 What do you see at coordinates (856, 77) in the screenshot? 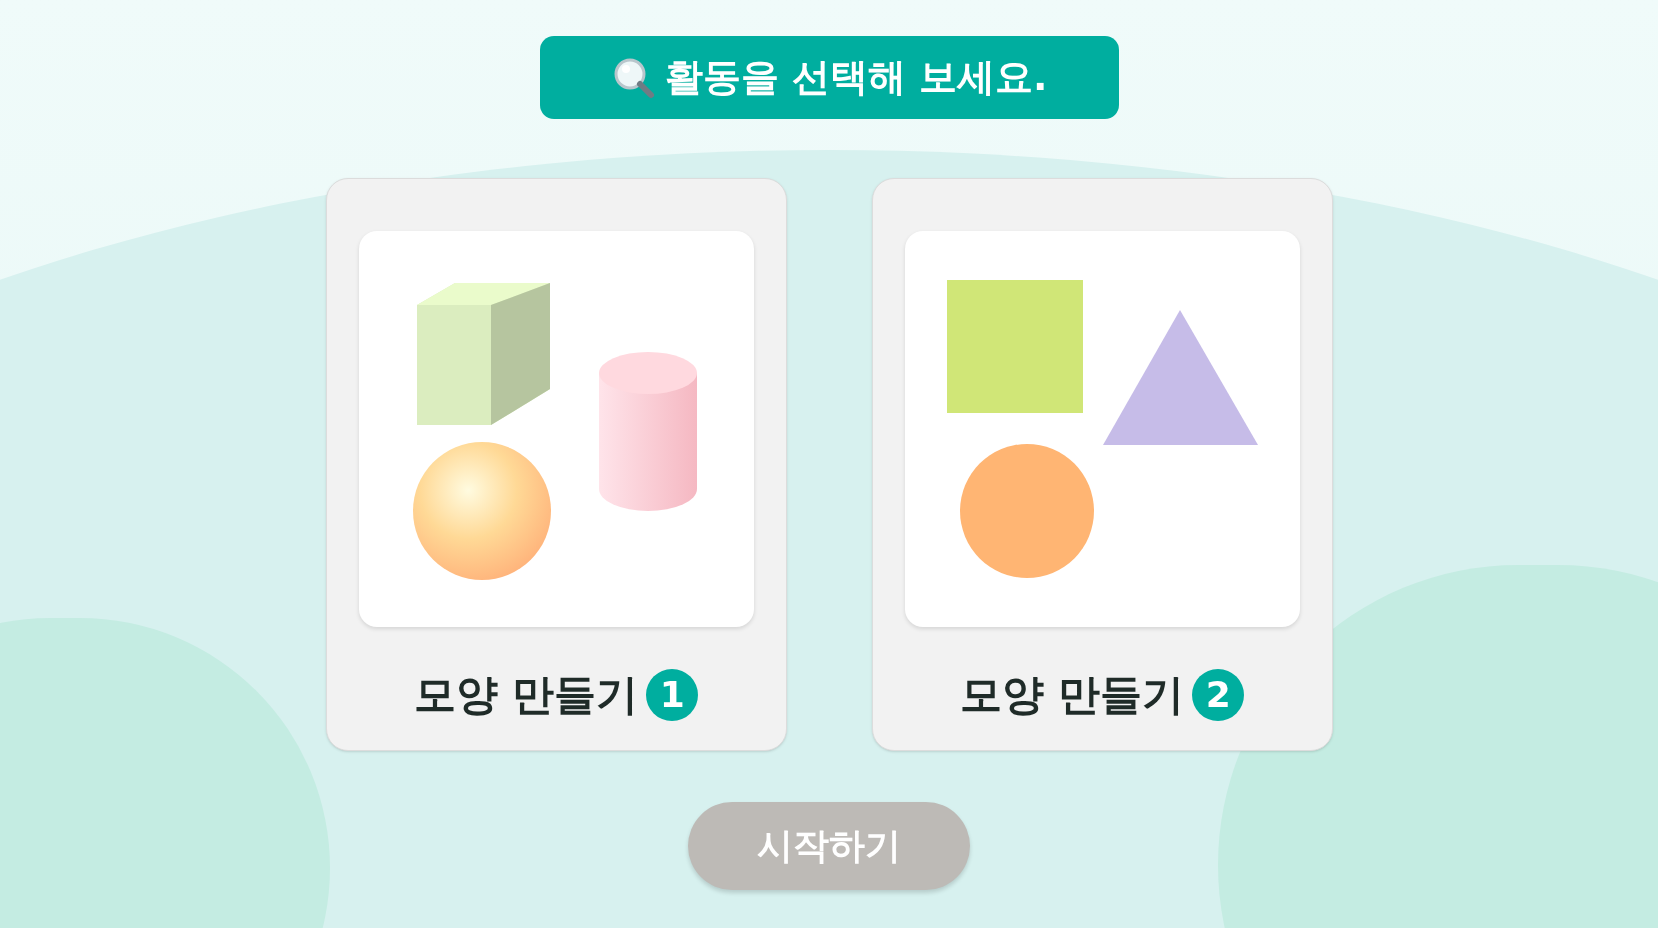
I see `title-text: 활동을 선택해 보세요.` at bounding box center [856, 77].